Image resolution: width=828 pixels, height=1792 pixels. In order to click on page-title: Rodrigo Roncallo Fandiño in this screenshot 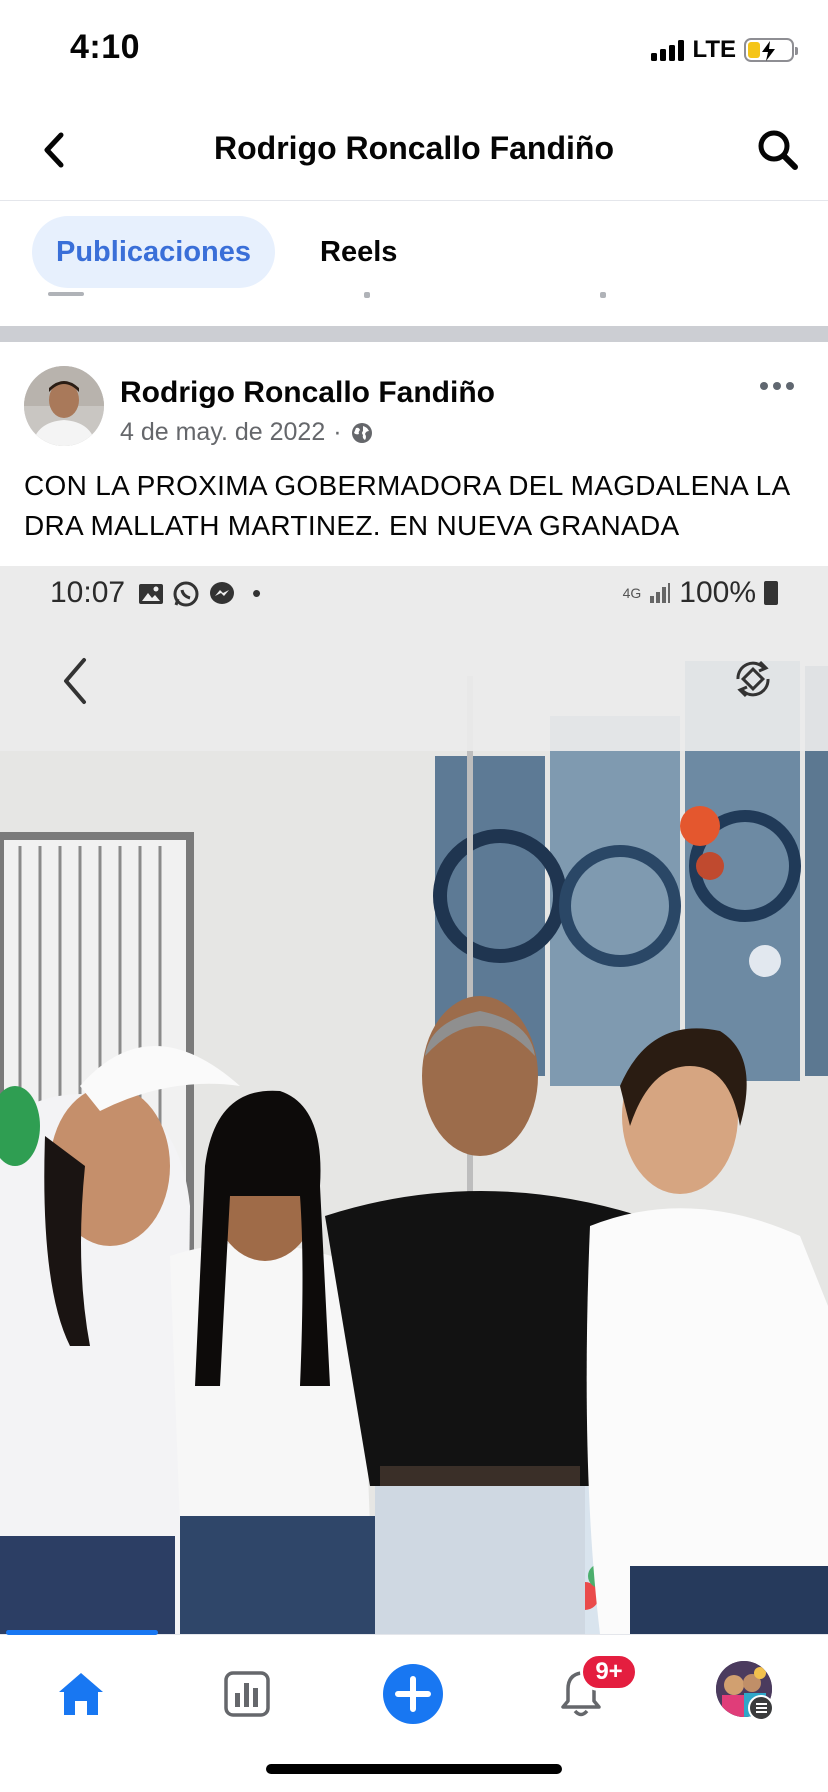, I will do `click(414, 148)`.